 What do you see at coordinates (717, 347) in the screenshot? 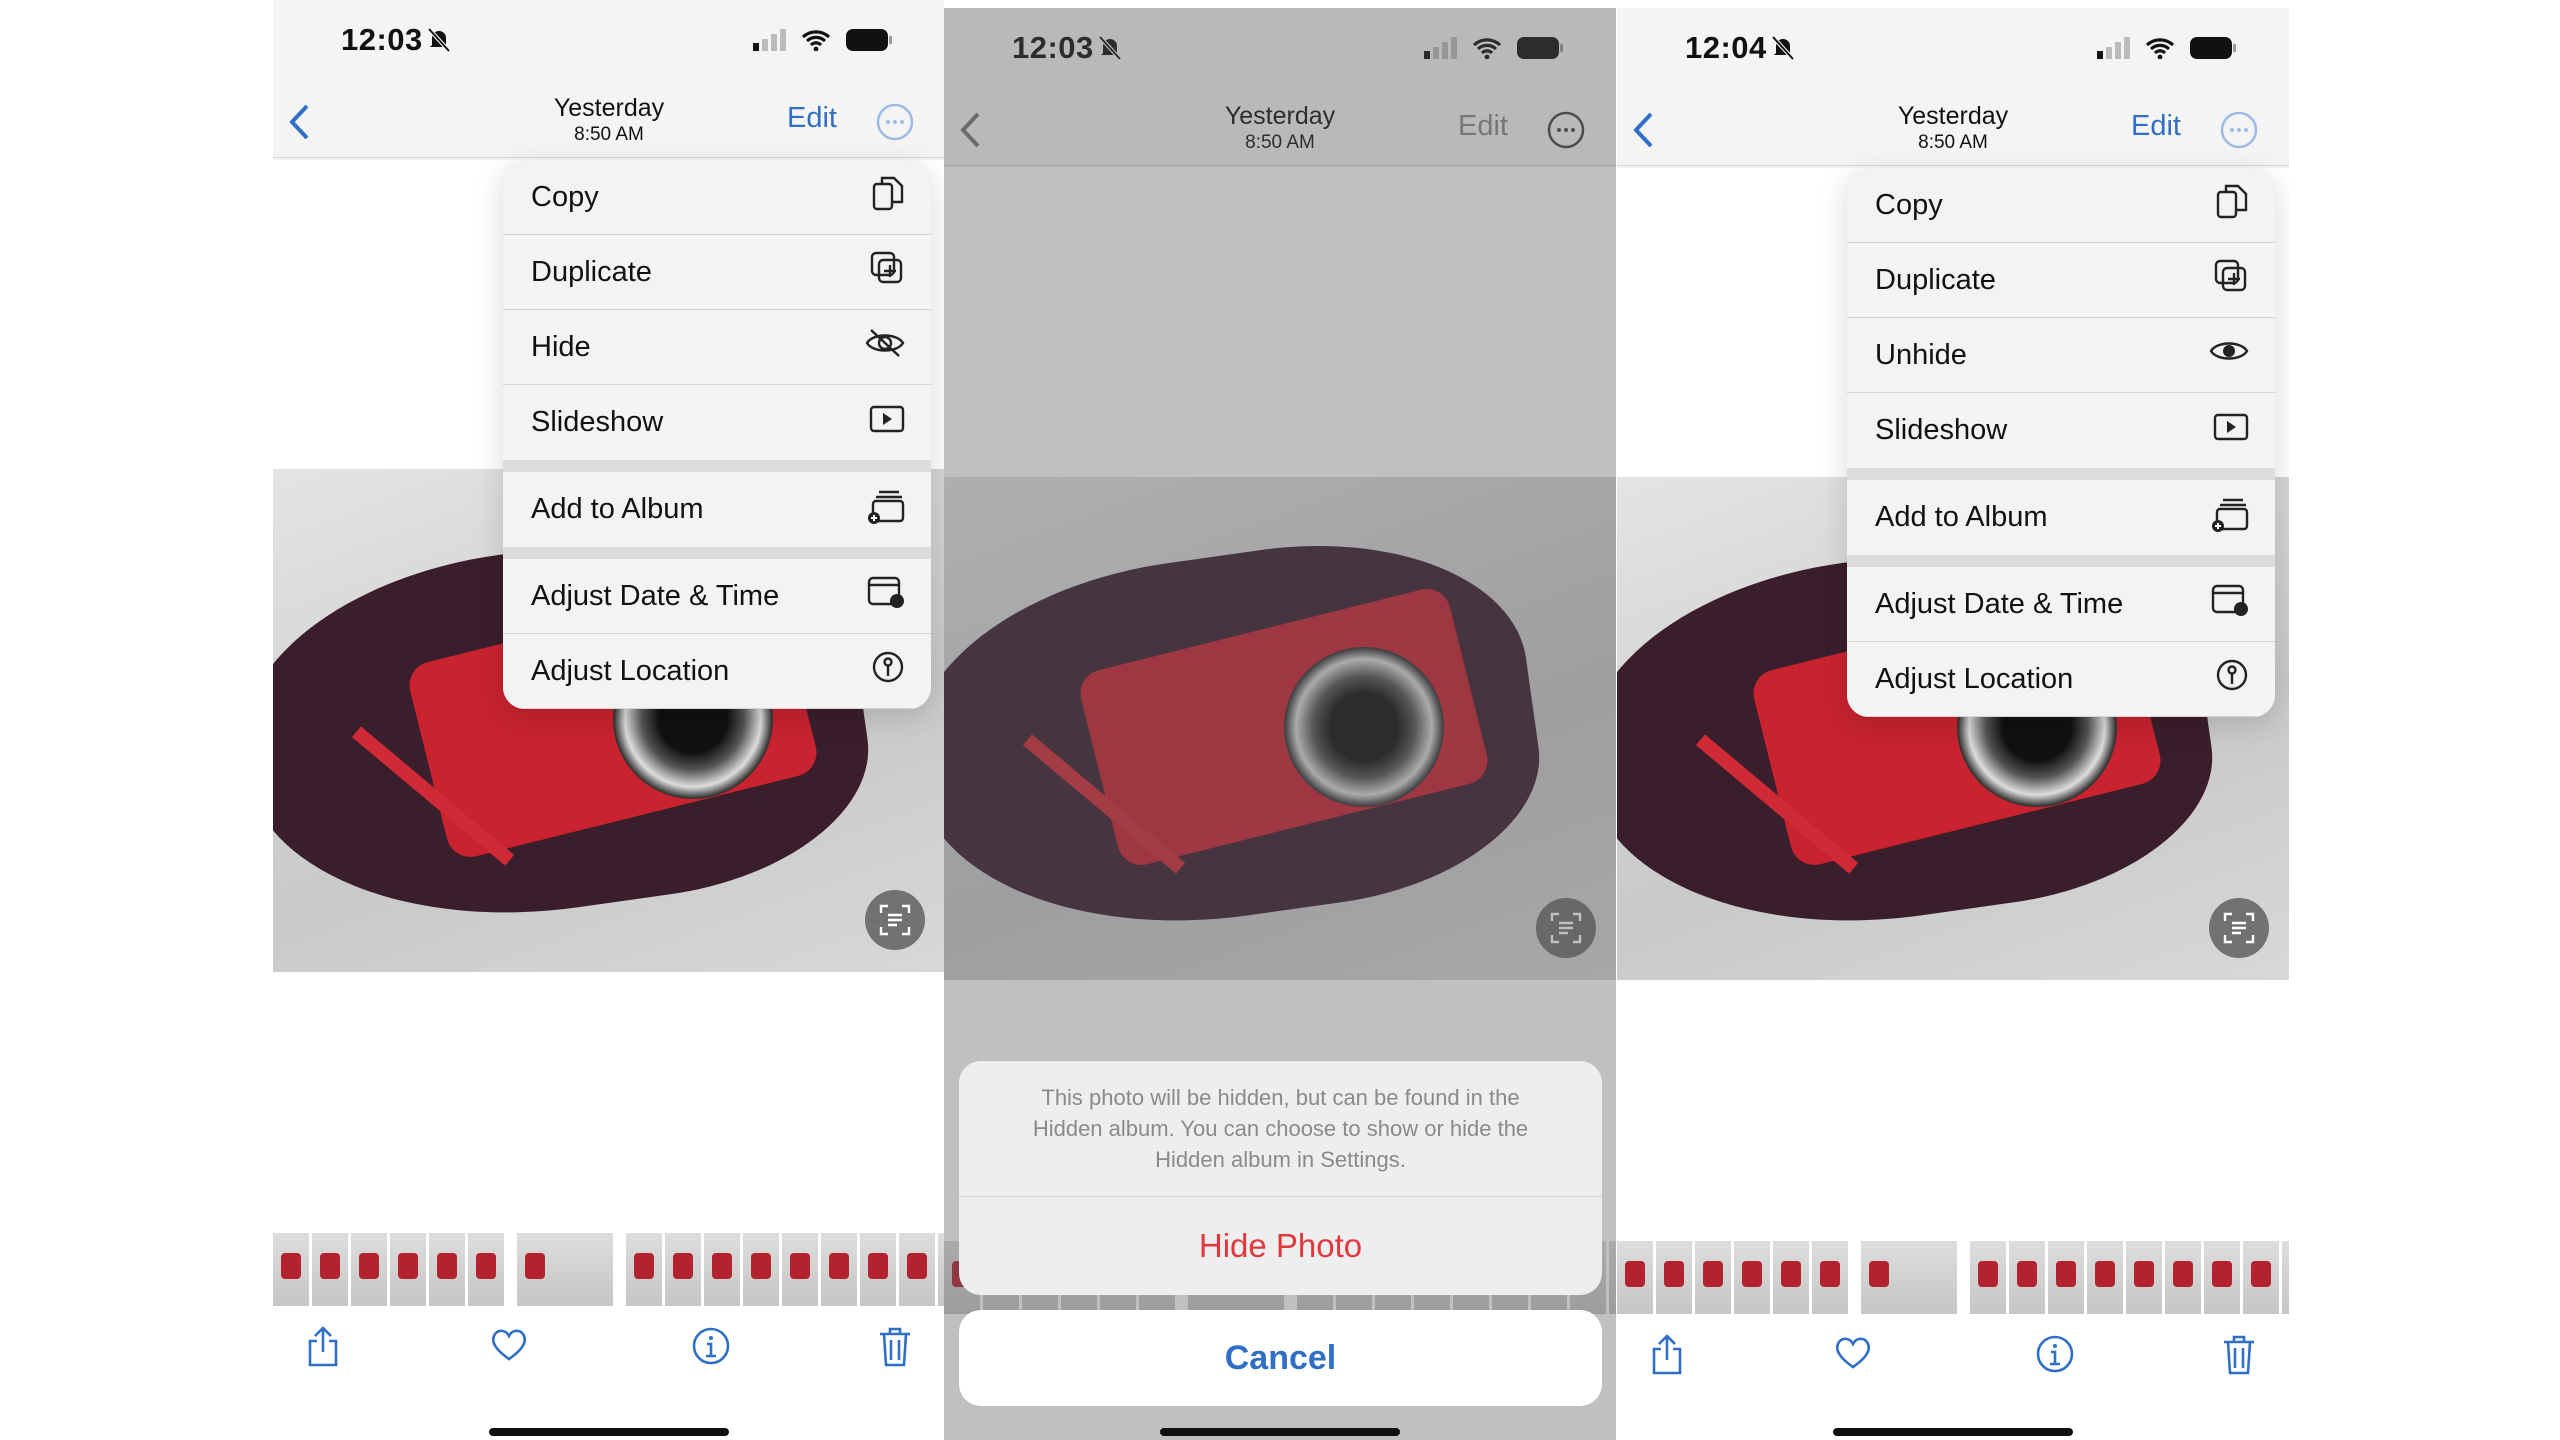
I see `menu-item: Hide` at bounding box center [717, 347].